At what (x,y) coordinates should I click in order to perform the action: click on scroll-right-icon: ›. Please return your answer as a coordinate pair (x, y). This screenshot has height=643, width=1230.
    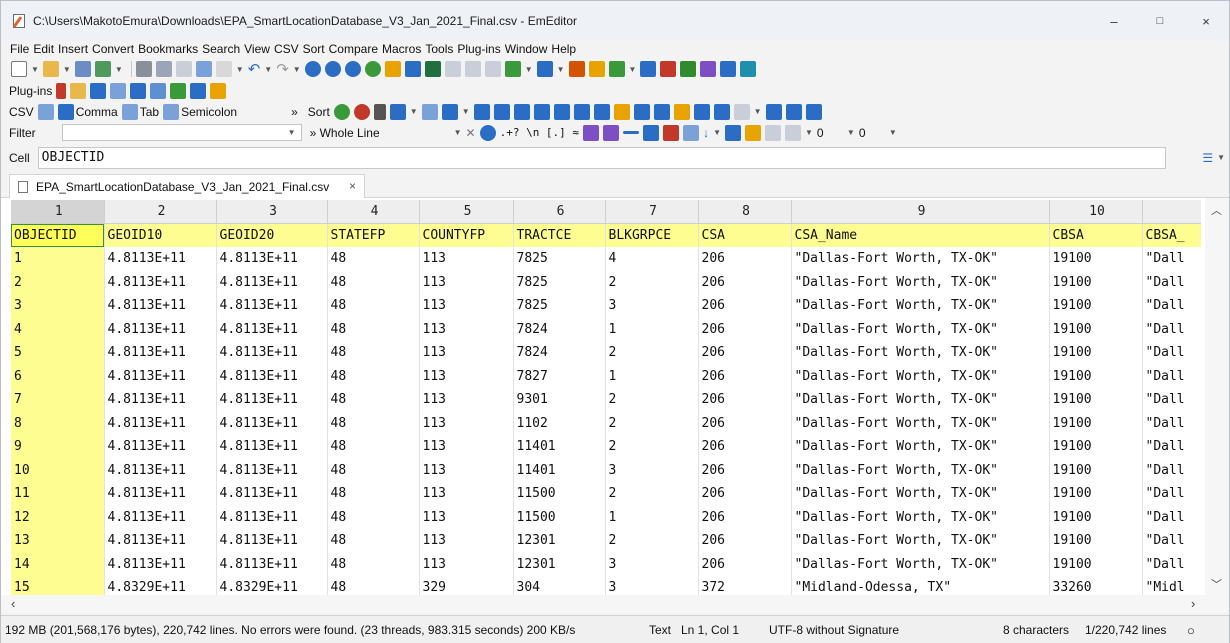
    Looking at the image, I should click on (1193, 603).